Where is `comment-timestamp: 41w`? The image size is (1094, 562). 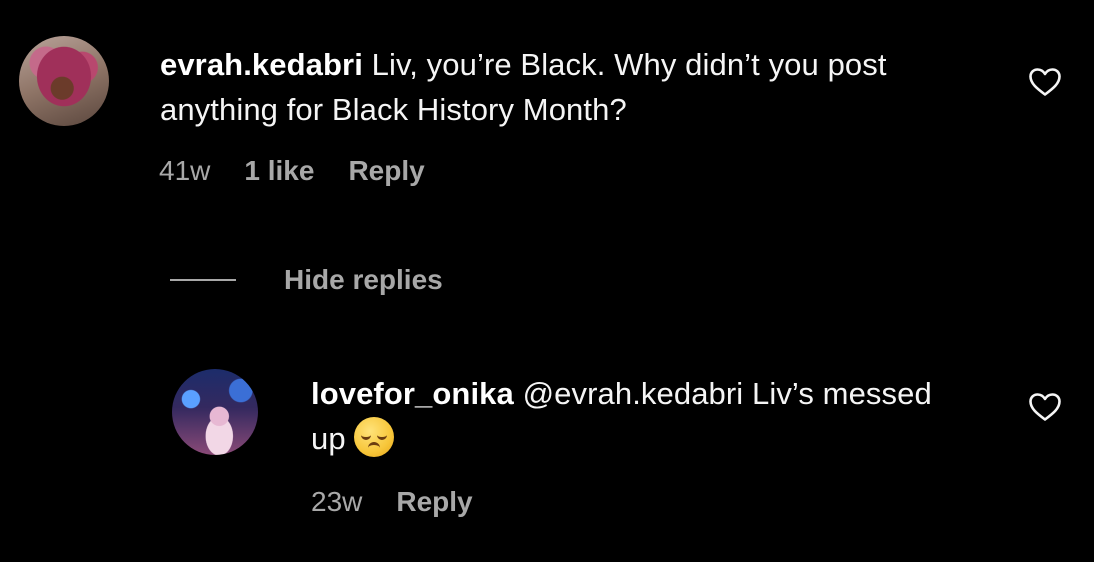 comment-timestamp: 41w is located at coordinates (184, 171).